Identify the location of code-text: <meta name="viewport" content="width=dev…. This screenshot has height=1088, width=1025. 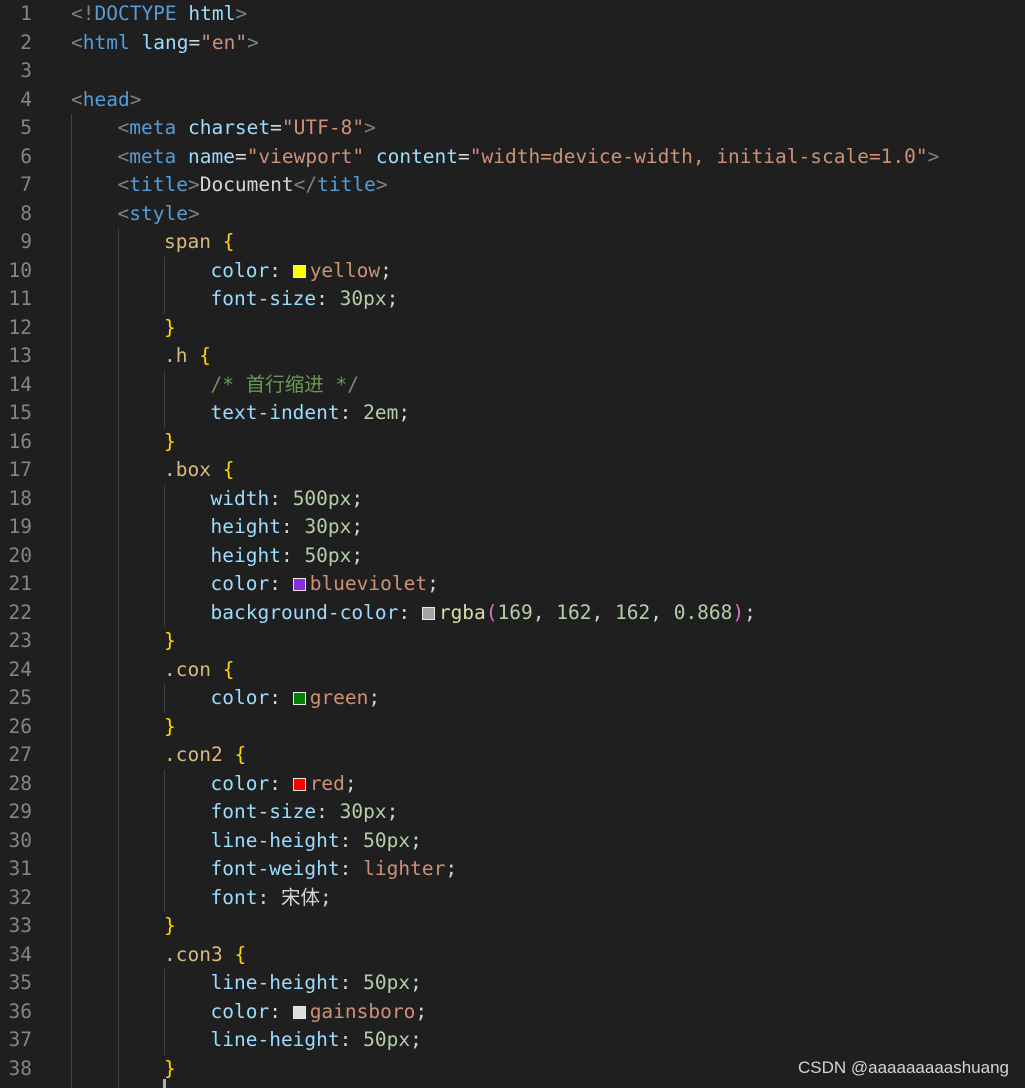
(529, 157).